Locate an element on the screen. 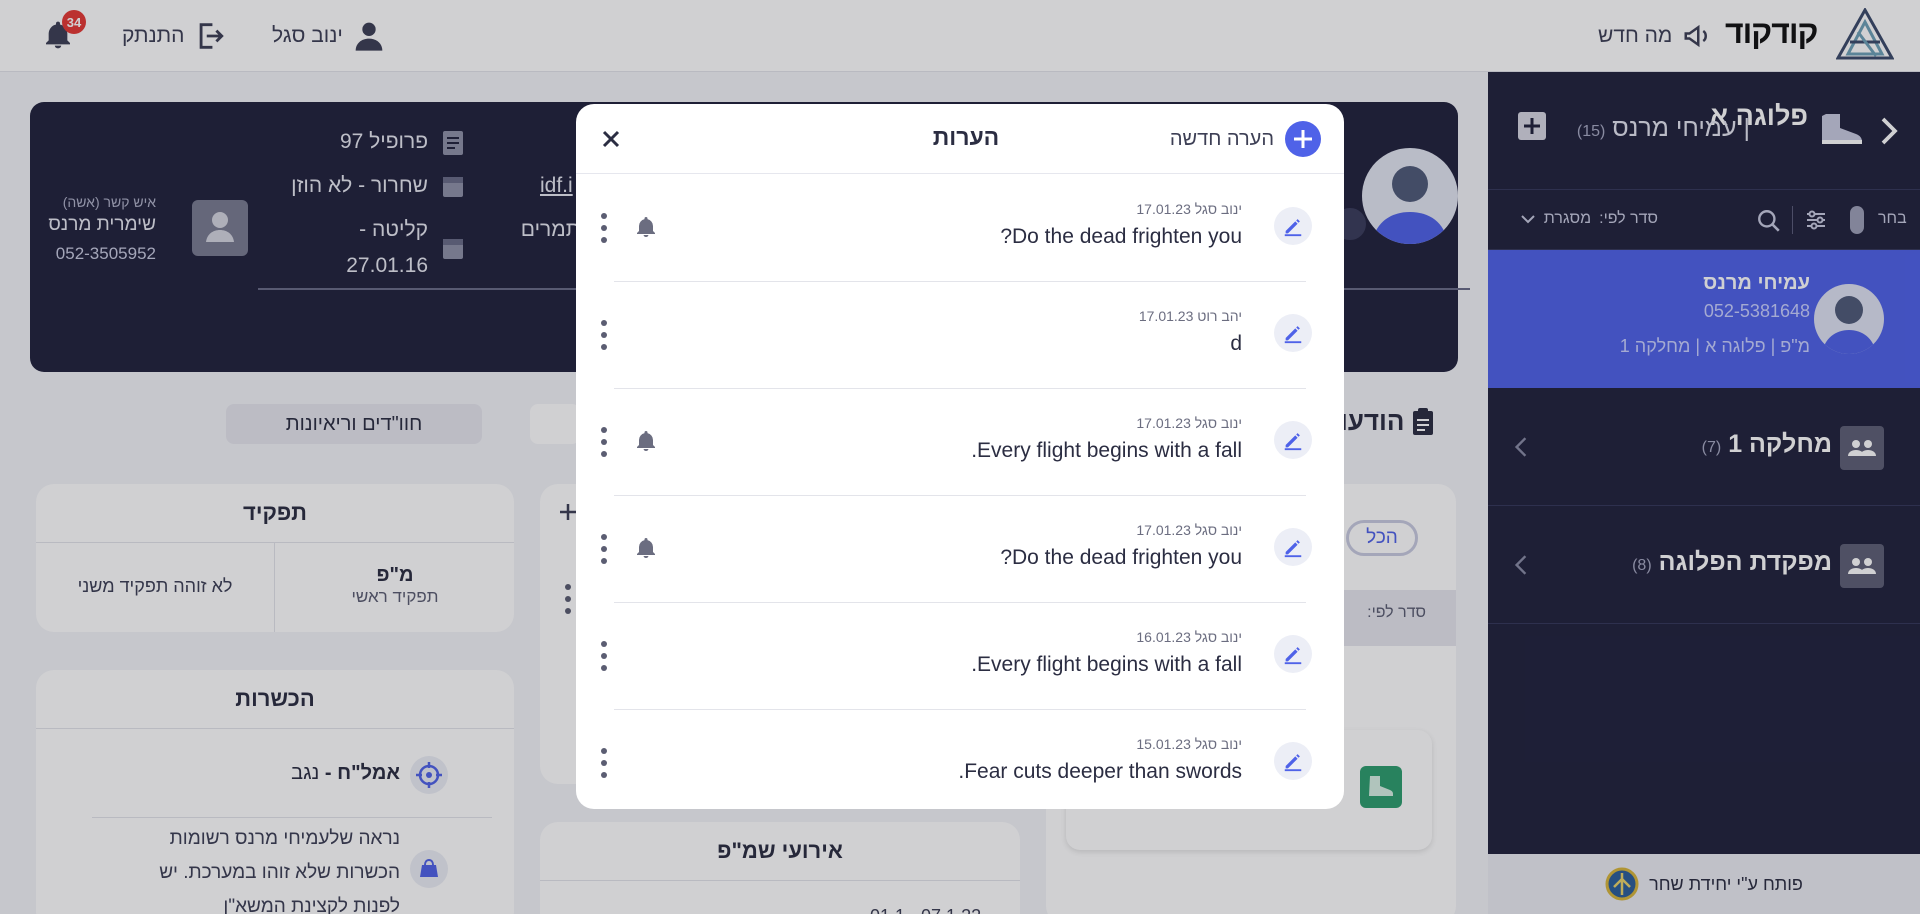 The width and height of the screenshot is (1920, 914). note-author: יהב רוט is located at coordinates (1219, 316).